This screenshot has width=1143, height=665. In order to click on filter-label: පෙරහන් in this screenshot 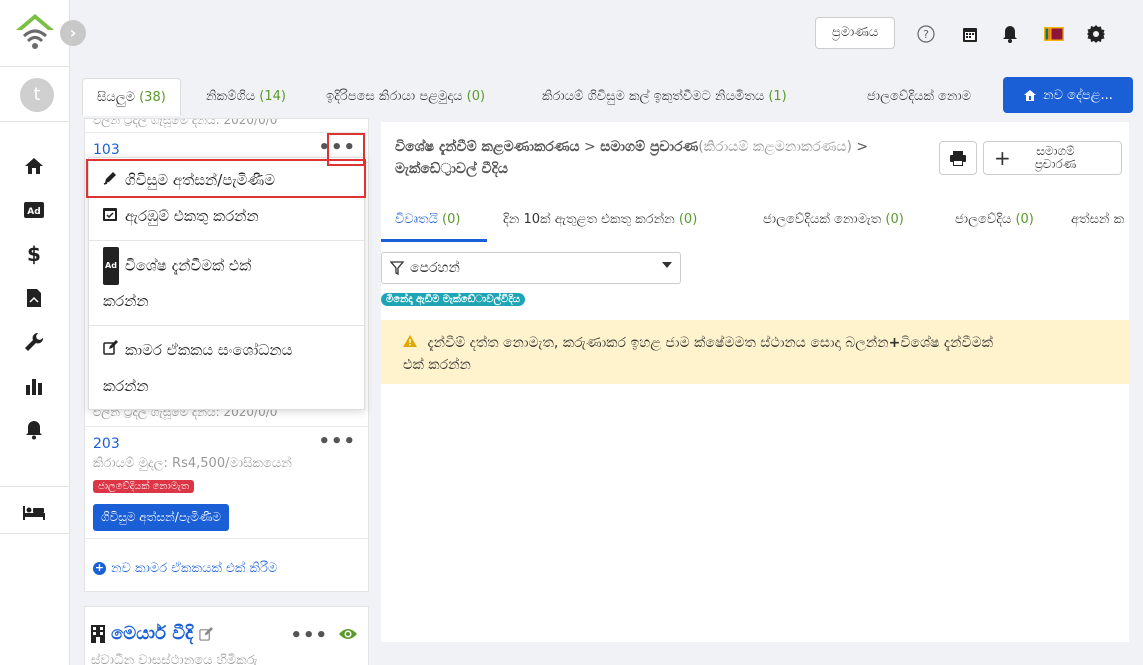, I will do `click(435, 268)`.